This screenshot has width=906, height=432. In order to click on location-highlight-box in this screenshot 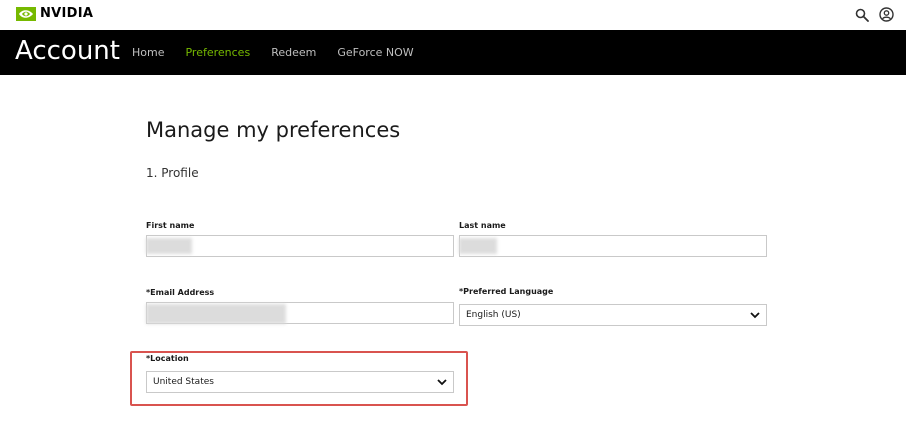, I will do `click(299, 378)`.